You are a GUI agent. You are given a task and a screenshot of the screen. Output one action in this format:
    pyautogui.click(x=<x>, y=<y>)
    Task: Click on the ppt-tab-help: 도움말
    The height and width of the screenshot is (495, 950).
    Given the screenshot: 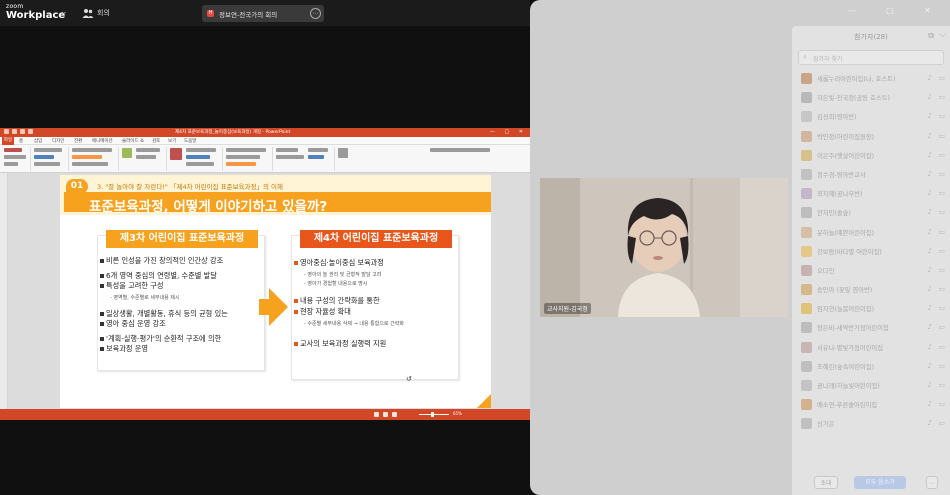 What is the action you would take?
    pyautogui.click(x=190, y=141)
    